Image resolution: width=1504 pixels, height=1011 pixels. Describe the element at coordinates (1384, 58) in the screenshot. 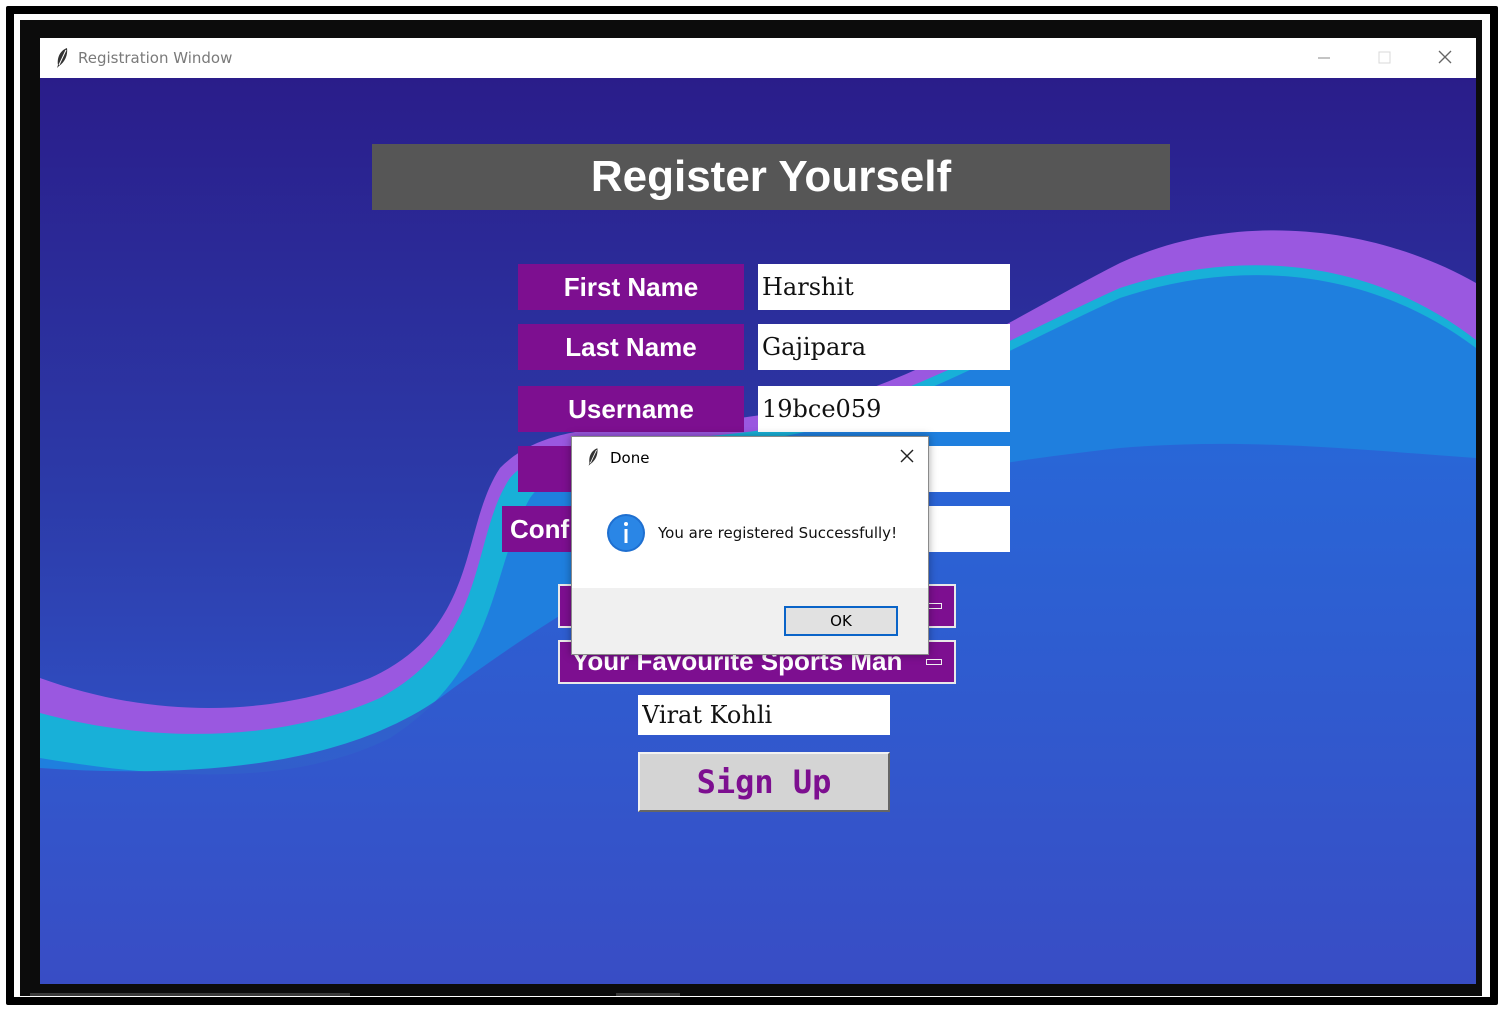

I see `maximize-button` at that location.